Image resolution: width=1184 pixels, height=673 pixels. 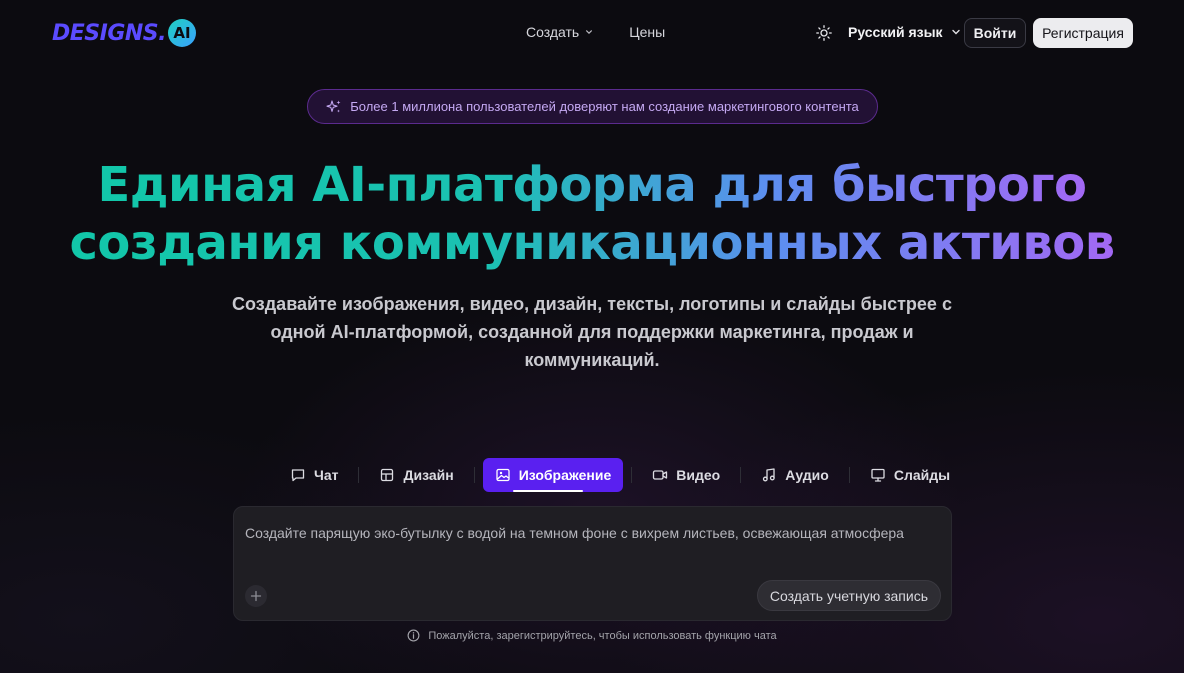 I want to click on nav-item-pricing: Цены, so click(x=647, y=32).